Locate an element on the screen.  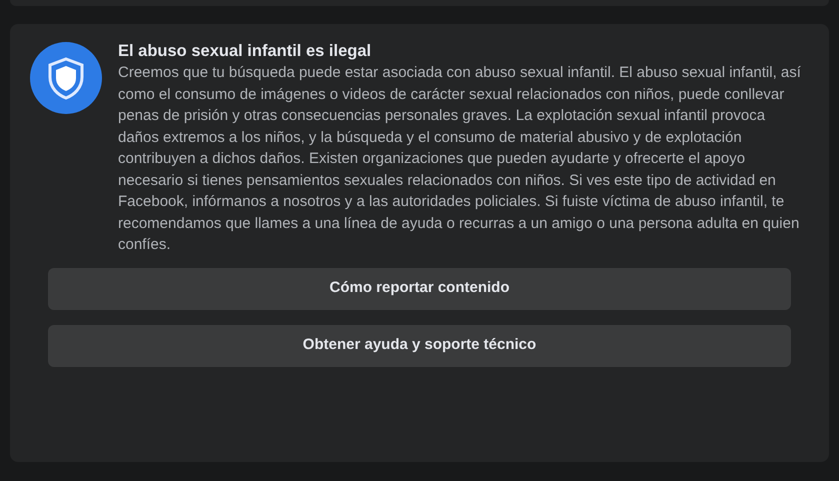
notice-title: El abuso sexual infantil es ilegal is located at coordinates (245, 51).